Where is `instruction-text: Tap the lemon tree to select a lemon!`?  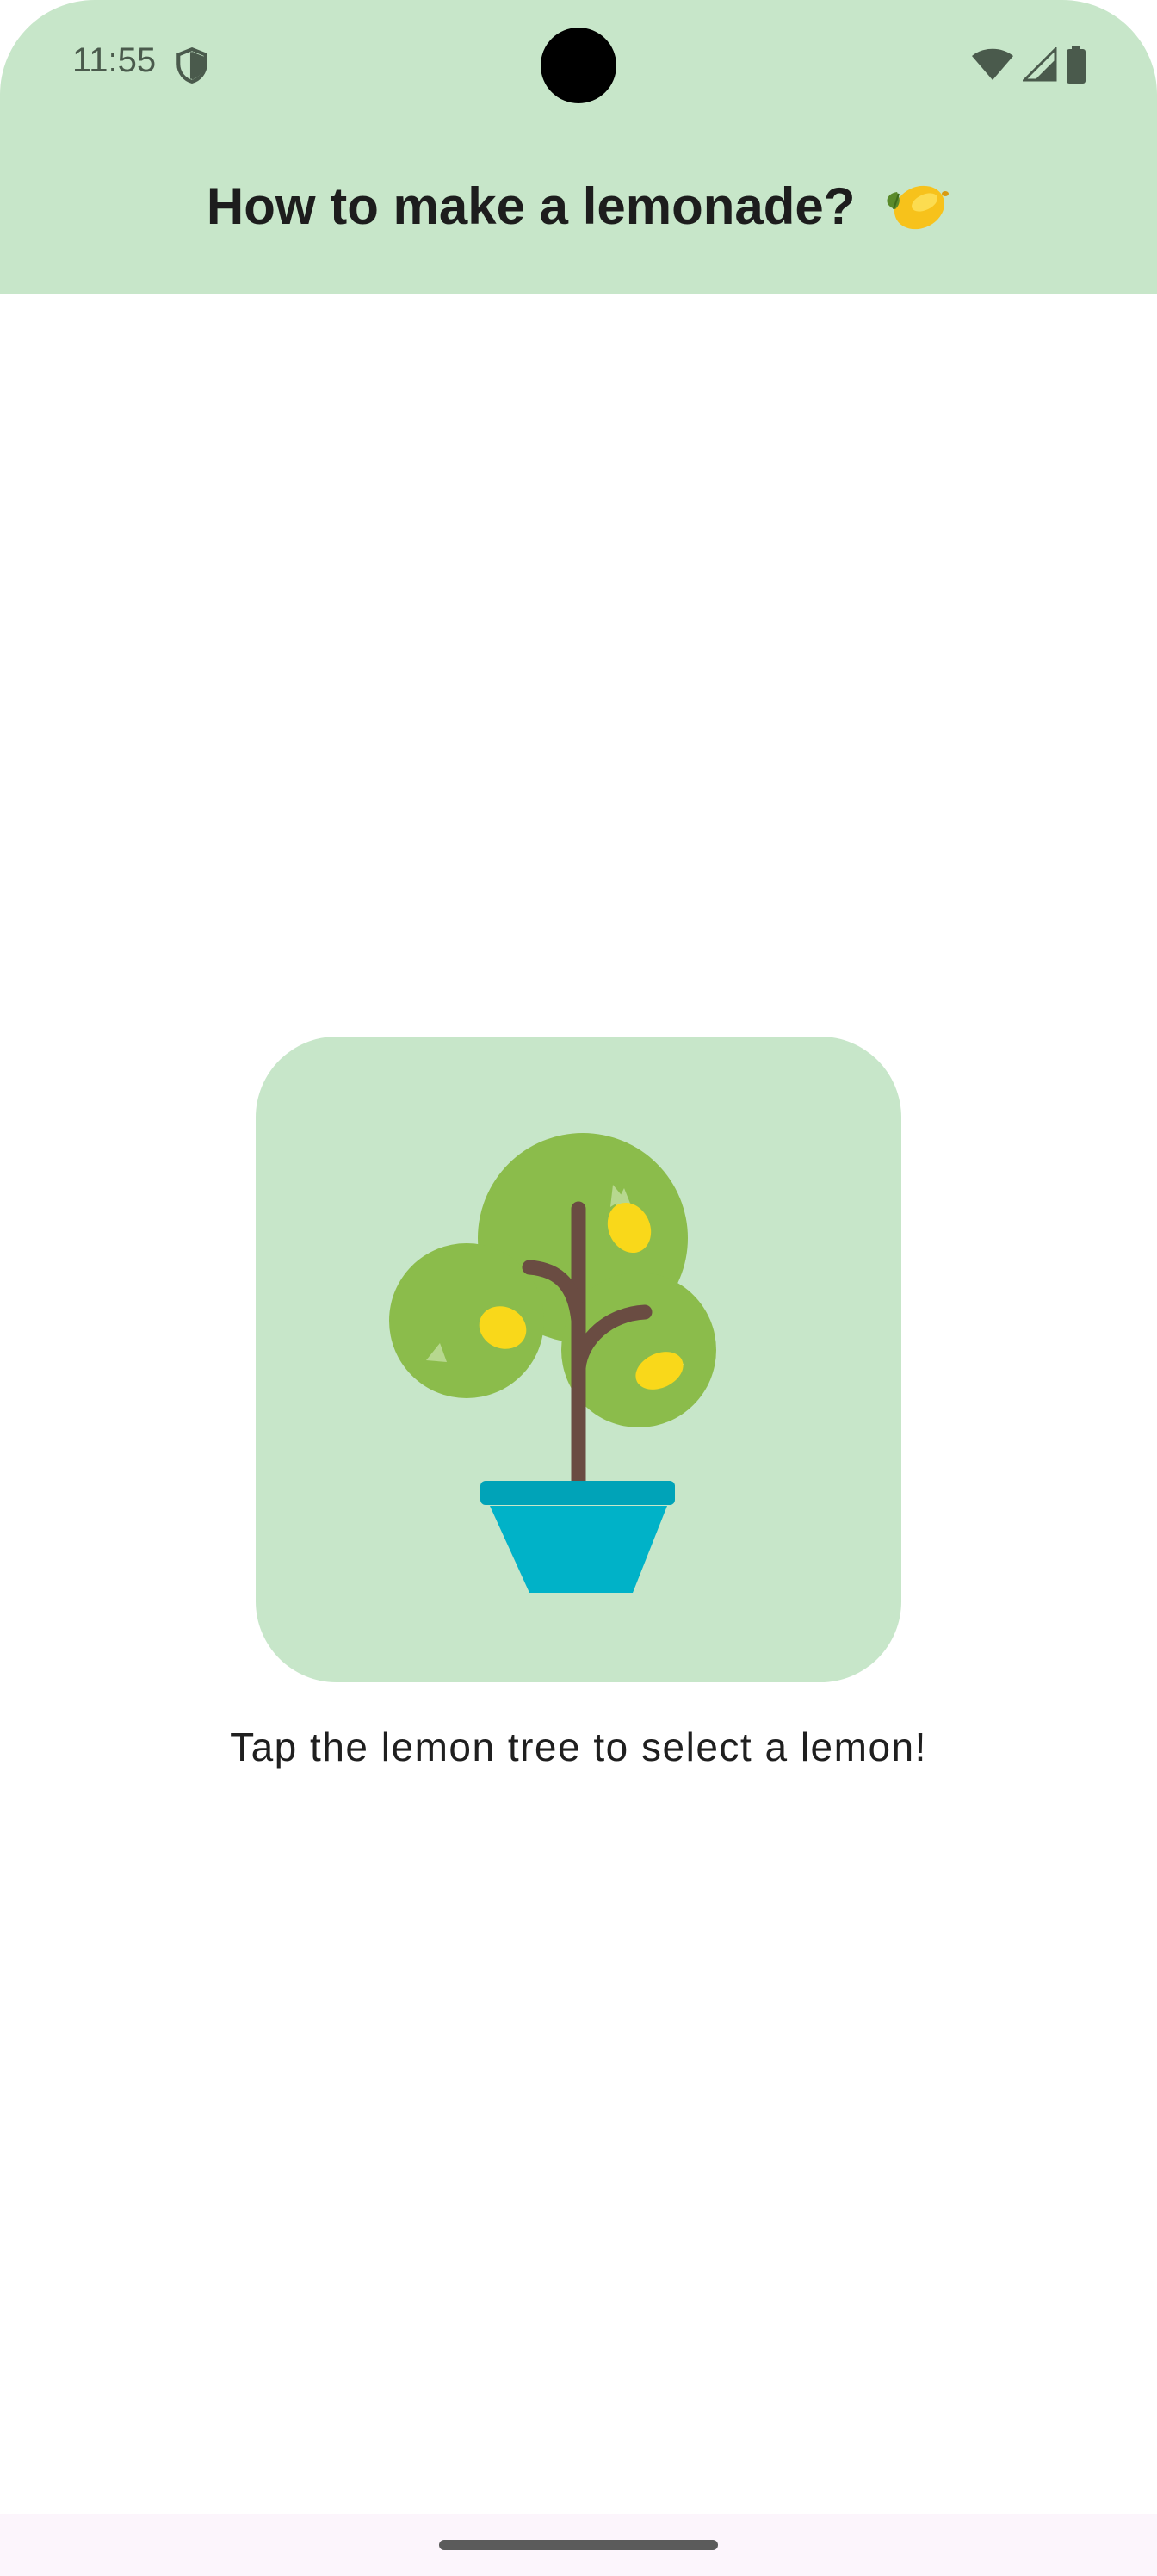 instruction-text: Tap the lemon tree to select a lemon! is located at coordinates (579, 1747).